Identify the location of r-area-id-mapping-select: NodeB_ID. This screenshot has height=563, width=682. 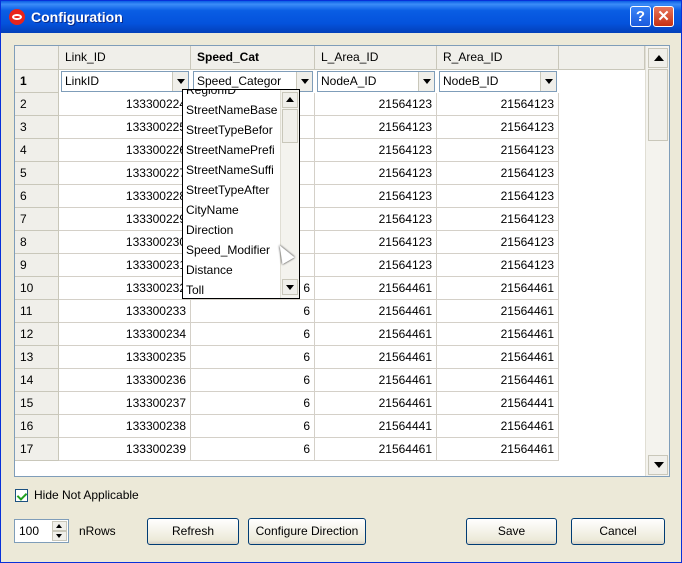
(498, 81).